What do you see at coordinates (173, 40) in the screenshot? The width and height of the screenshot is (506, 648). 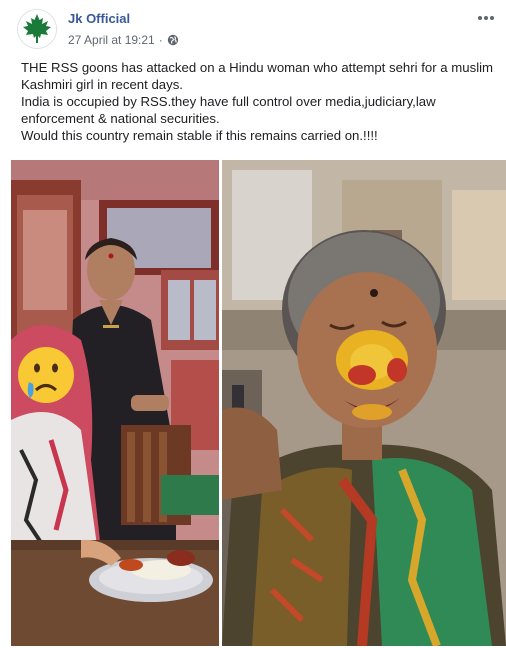 I see `globe-icon` at bounding box center [173, 40].